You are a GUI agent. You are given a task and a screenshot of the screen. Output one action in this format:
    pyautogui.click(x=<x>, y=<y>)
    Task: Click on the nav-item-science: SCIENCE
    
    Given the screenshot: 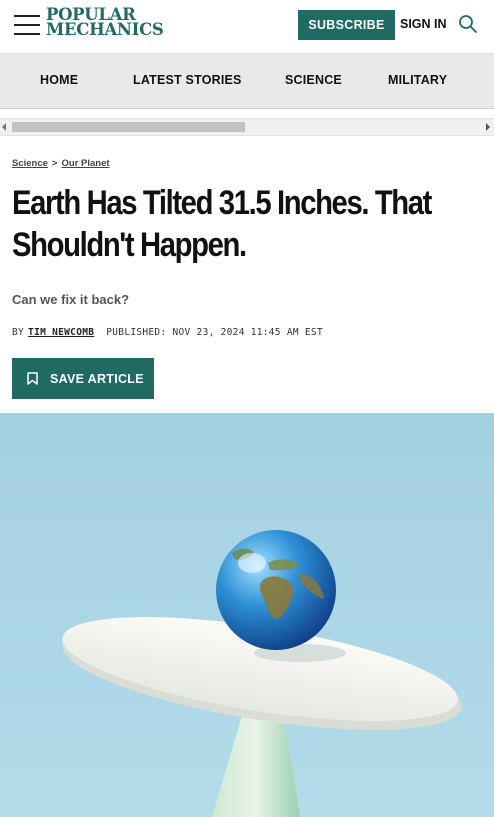 What is the action you would take?
    pyautogui.click(x=313, y=80)
    